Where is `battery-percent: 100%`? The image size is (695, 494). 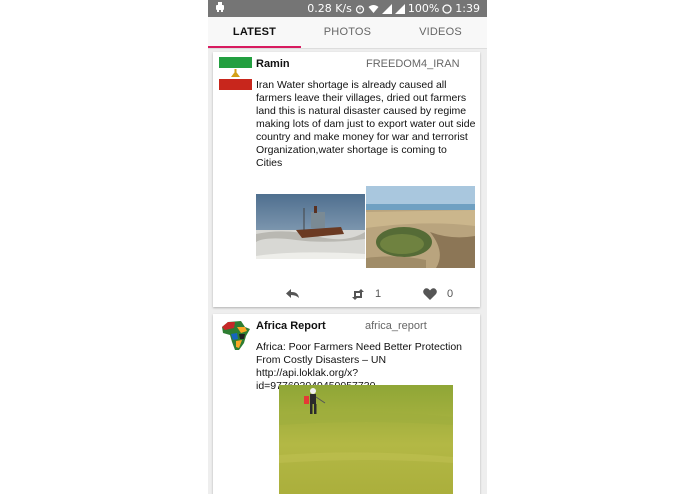
battery-percent: 100% is located at coordinates (423, 8).